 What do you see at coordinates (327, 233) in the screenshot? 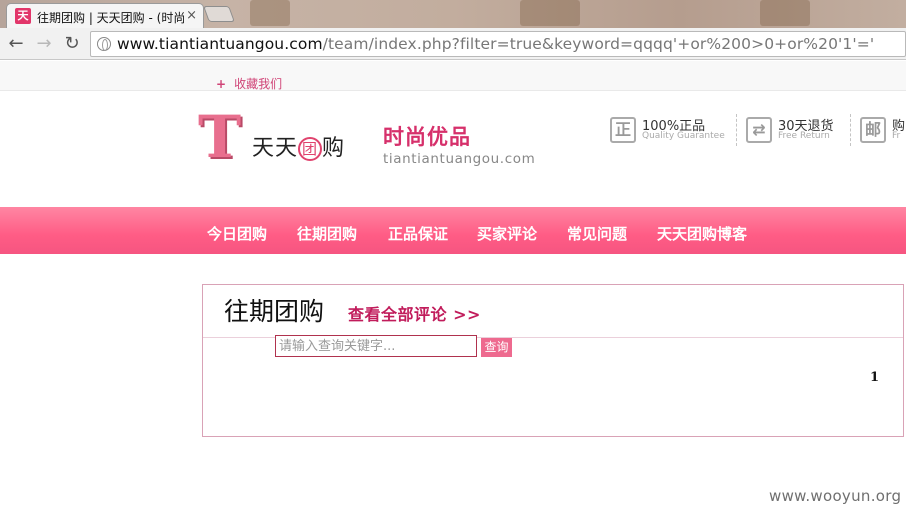
I see `nav-item-past: 往期团购` at bounding box center [327, 233].